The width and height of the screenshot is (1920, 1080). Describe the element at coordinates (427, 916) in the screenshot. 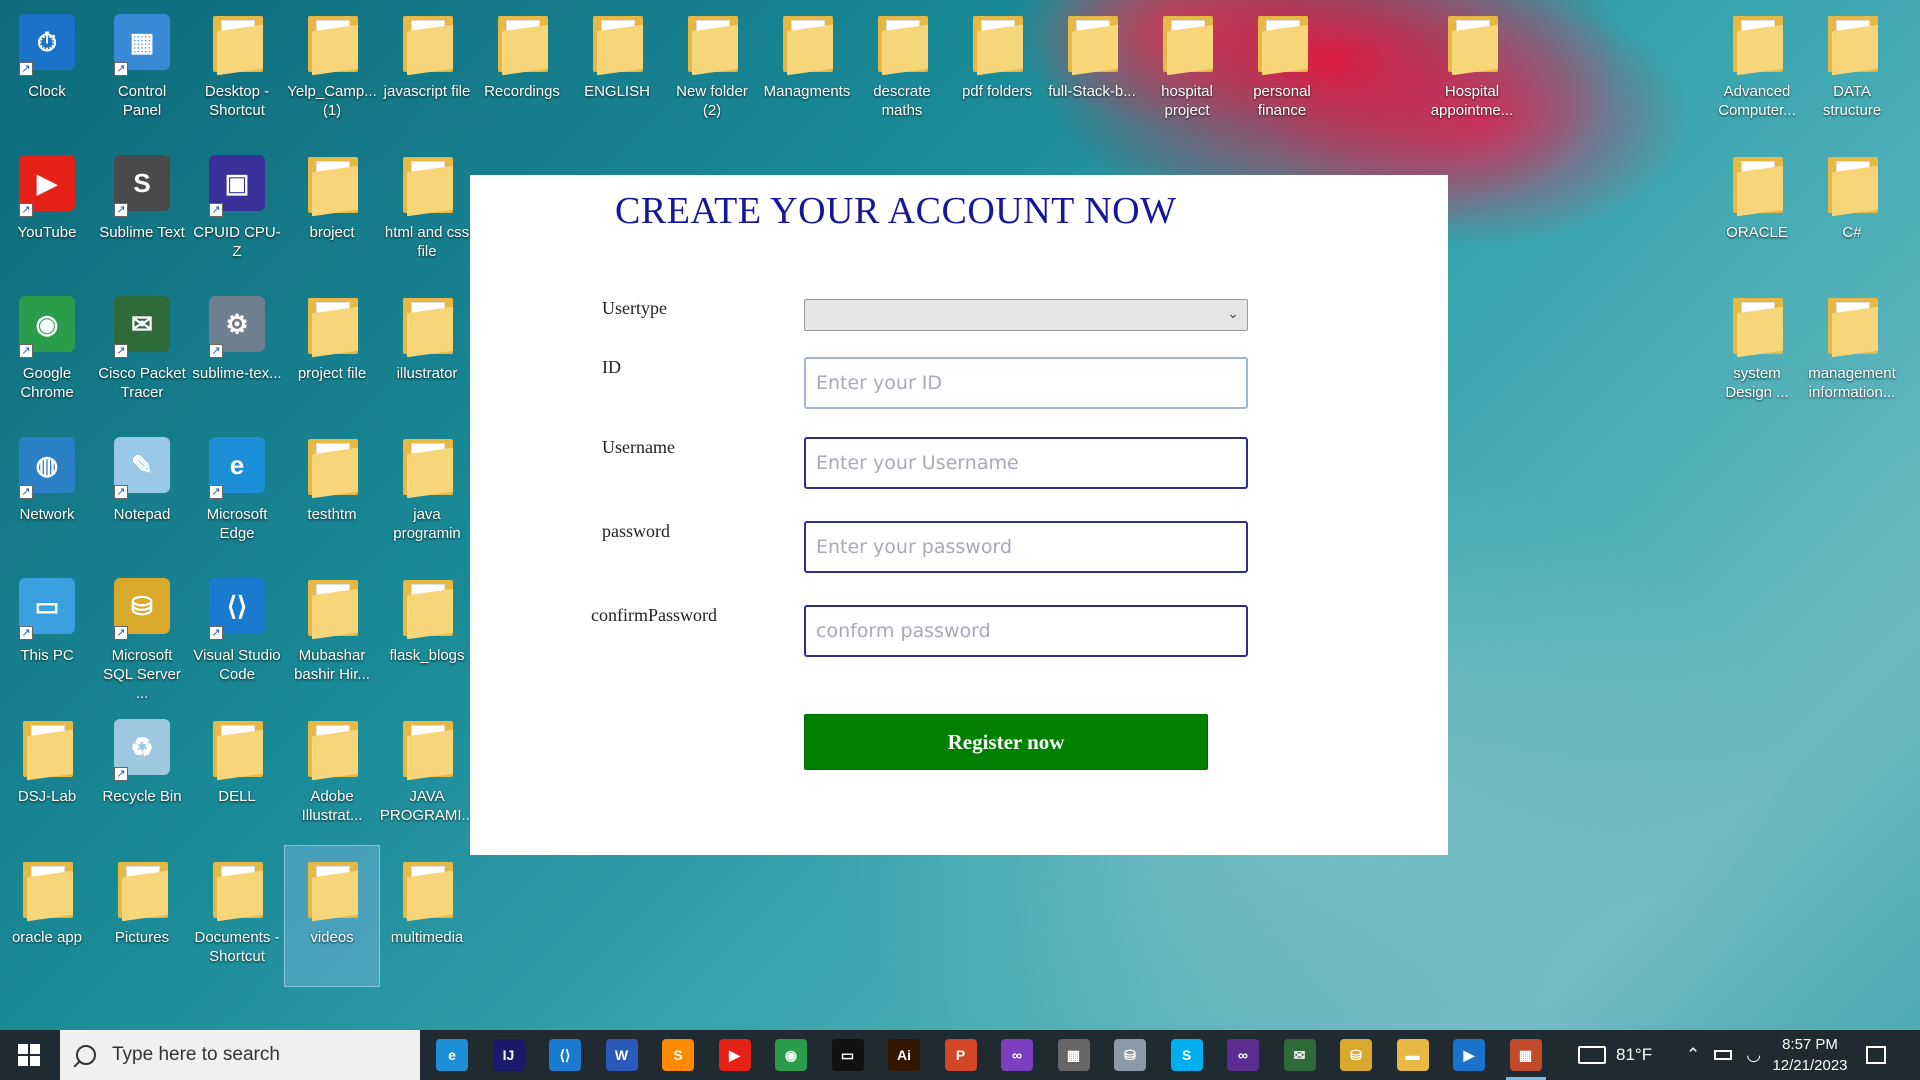

I see `desktop-icon: multimedia` at that location.